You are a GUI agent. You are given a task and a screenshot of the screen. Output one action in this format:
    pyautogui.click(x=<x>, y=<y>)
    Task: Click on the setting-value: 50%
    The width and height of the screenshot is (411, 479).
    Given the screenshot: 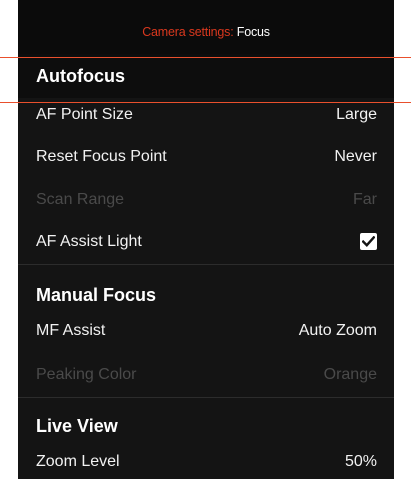 What is the action you would take?
    pyautogui.click(x=360, y=461)
    